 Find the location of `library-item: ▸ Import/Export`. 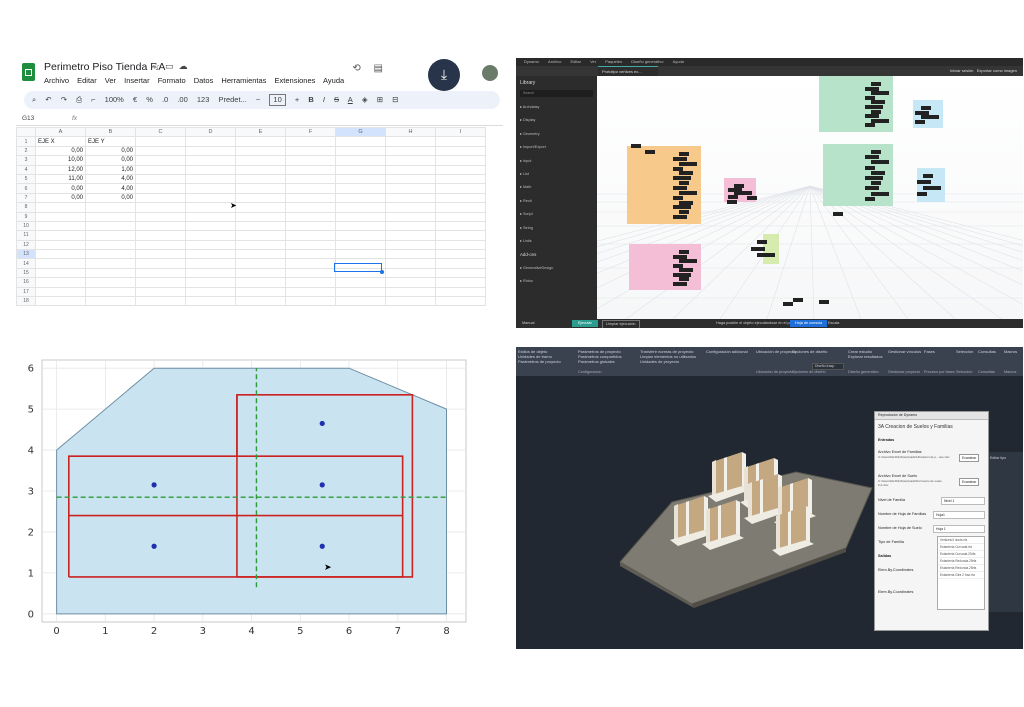

library-item: ▸ Import/Export is located at coordinates (556, 147).